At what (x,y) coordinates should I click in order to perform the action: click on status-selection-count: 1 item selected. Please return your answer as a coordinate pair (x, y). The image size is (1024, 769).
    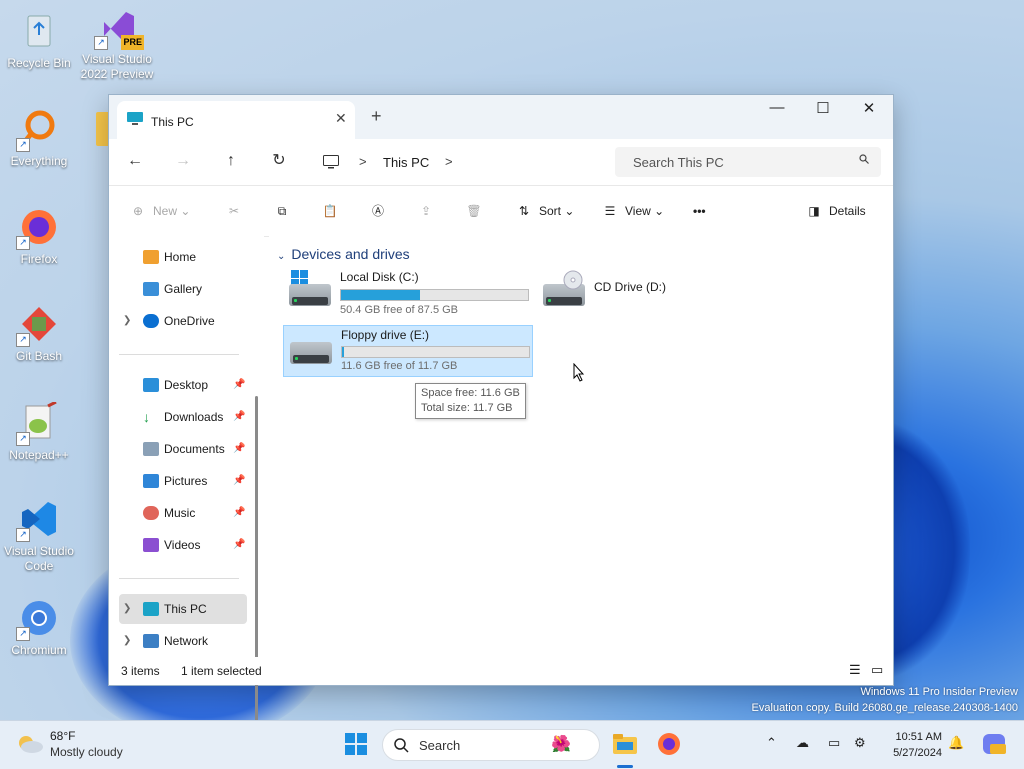
    Looking at the image, I should click on (221, 671).